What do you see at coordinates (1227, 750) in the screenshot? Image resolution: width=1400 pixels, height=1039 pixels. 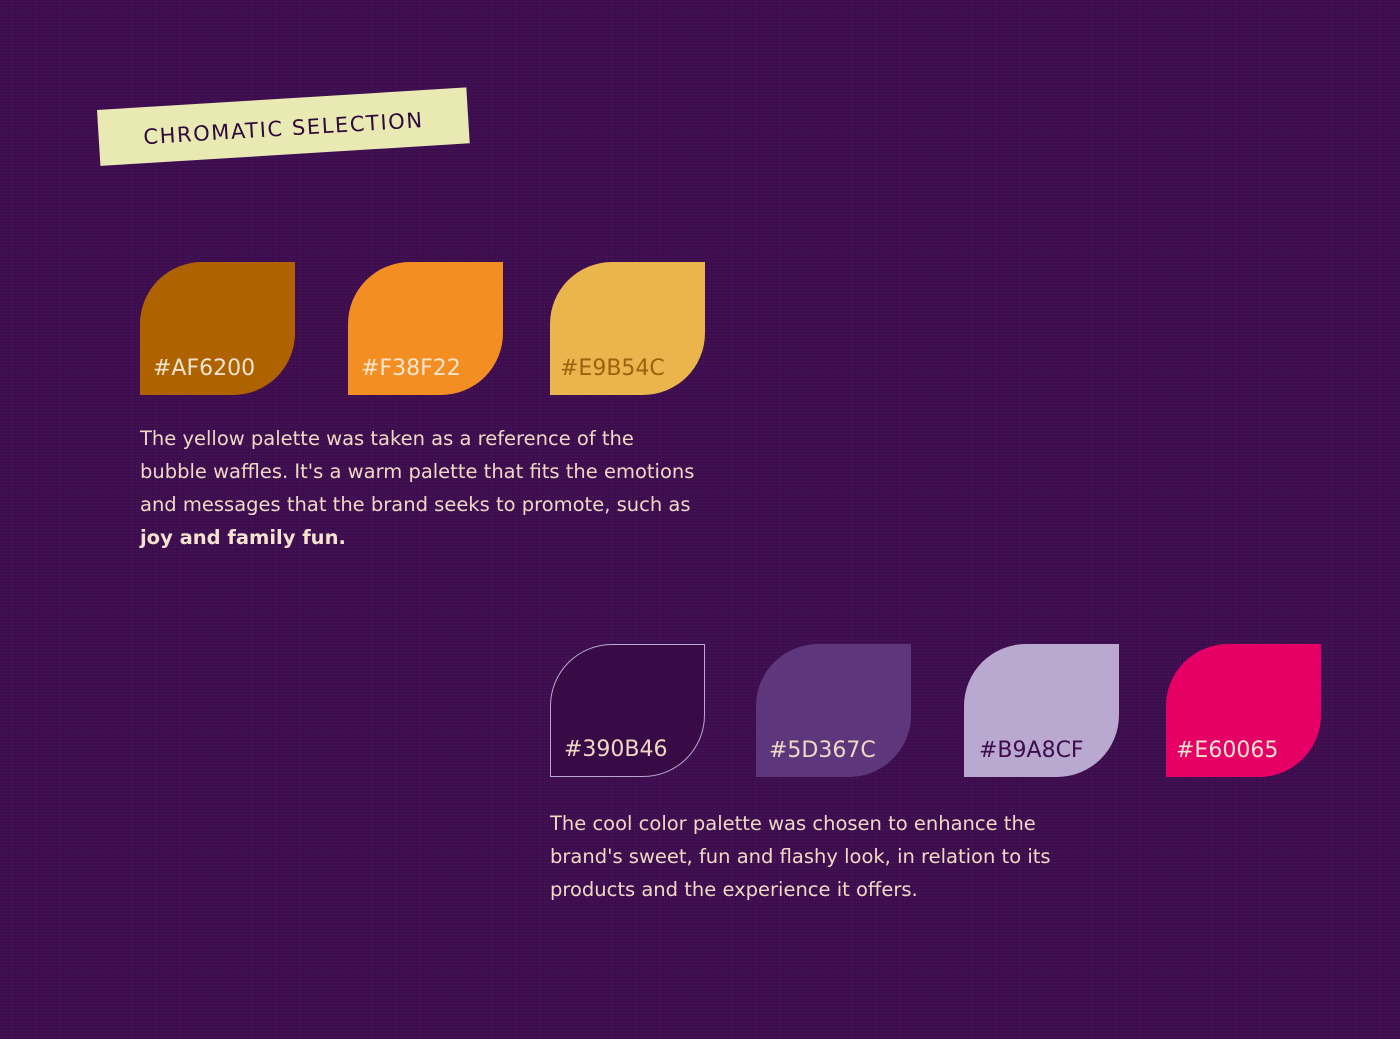 I see `swatch-hex-label: #E60065` at bounding box center [1227, 750].